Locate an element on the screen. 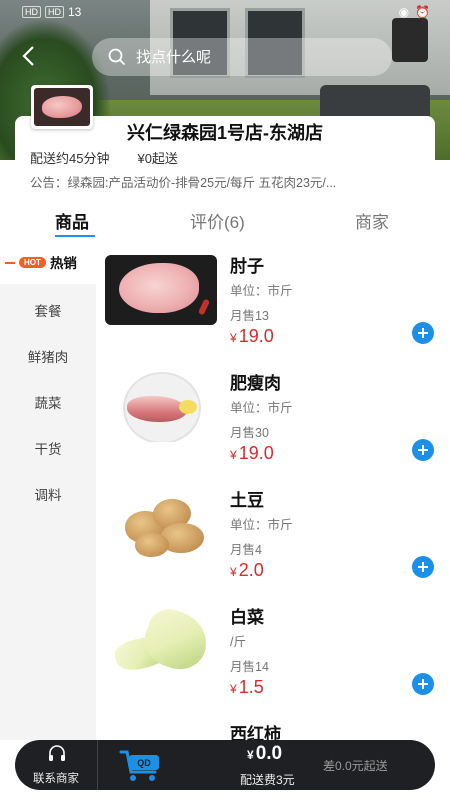 The height and width of the screenshot is (800, 450). eye-icon: ◉ is located at coordinates (404, 12).